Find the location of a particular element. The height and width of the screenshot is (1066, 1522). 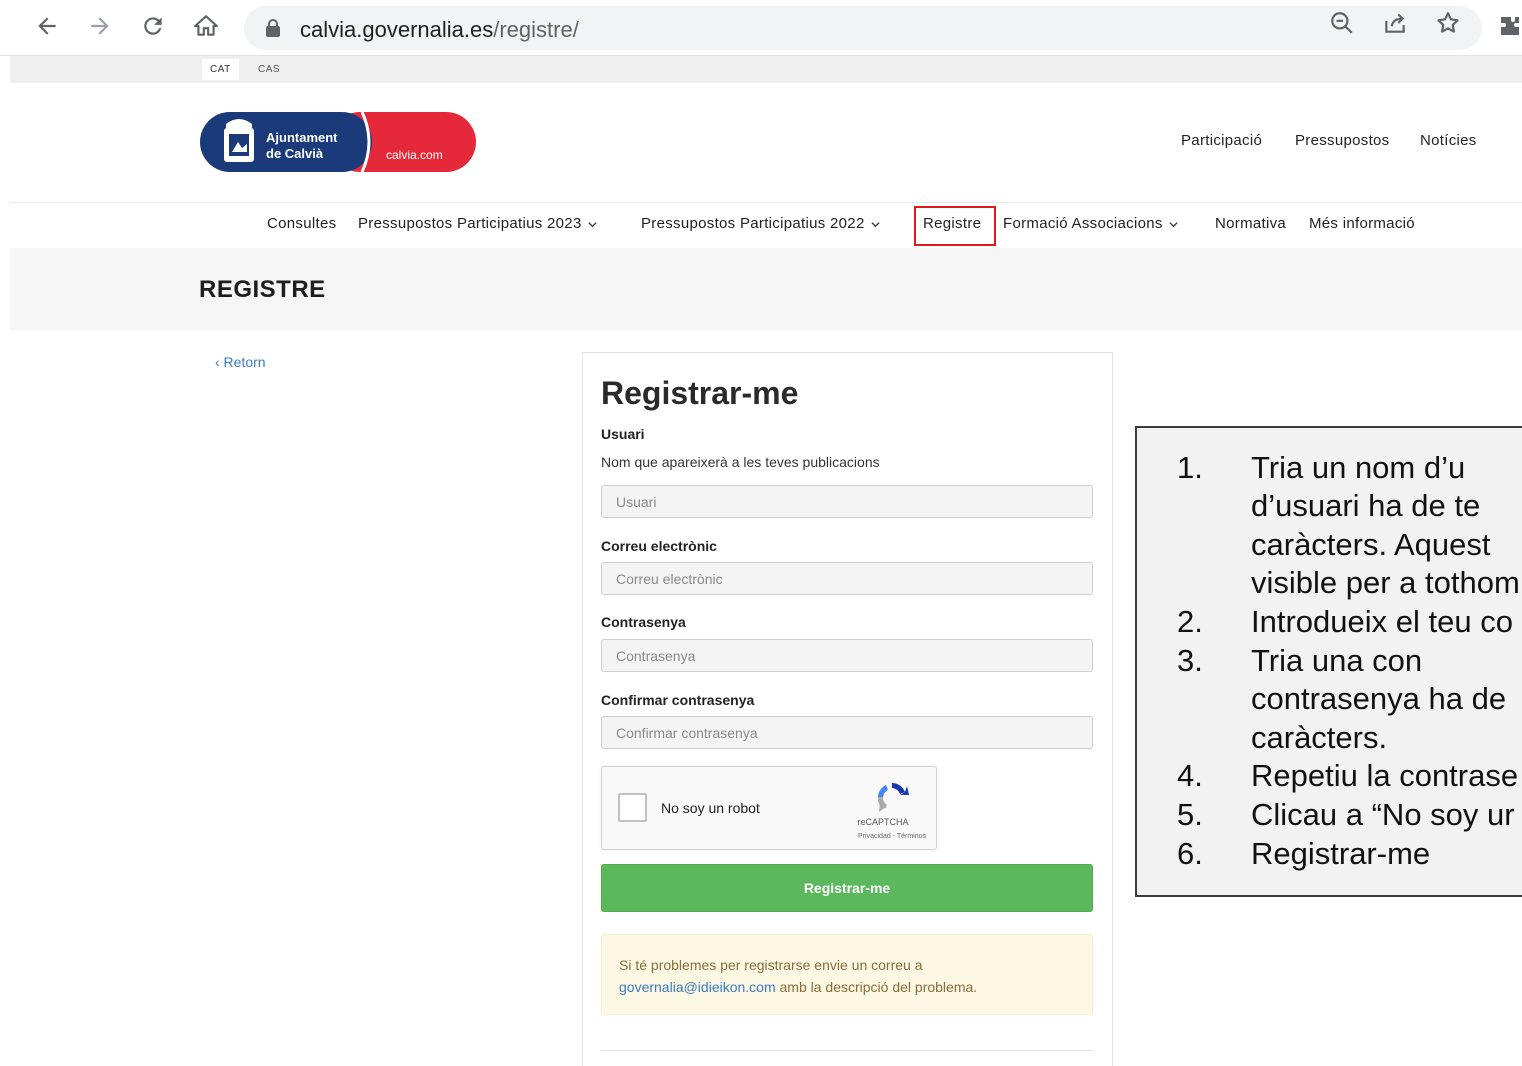

form-title: Registrar-me is located at coordinates (700, 393).